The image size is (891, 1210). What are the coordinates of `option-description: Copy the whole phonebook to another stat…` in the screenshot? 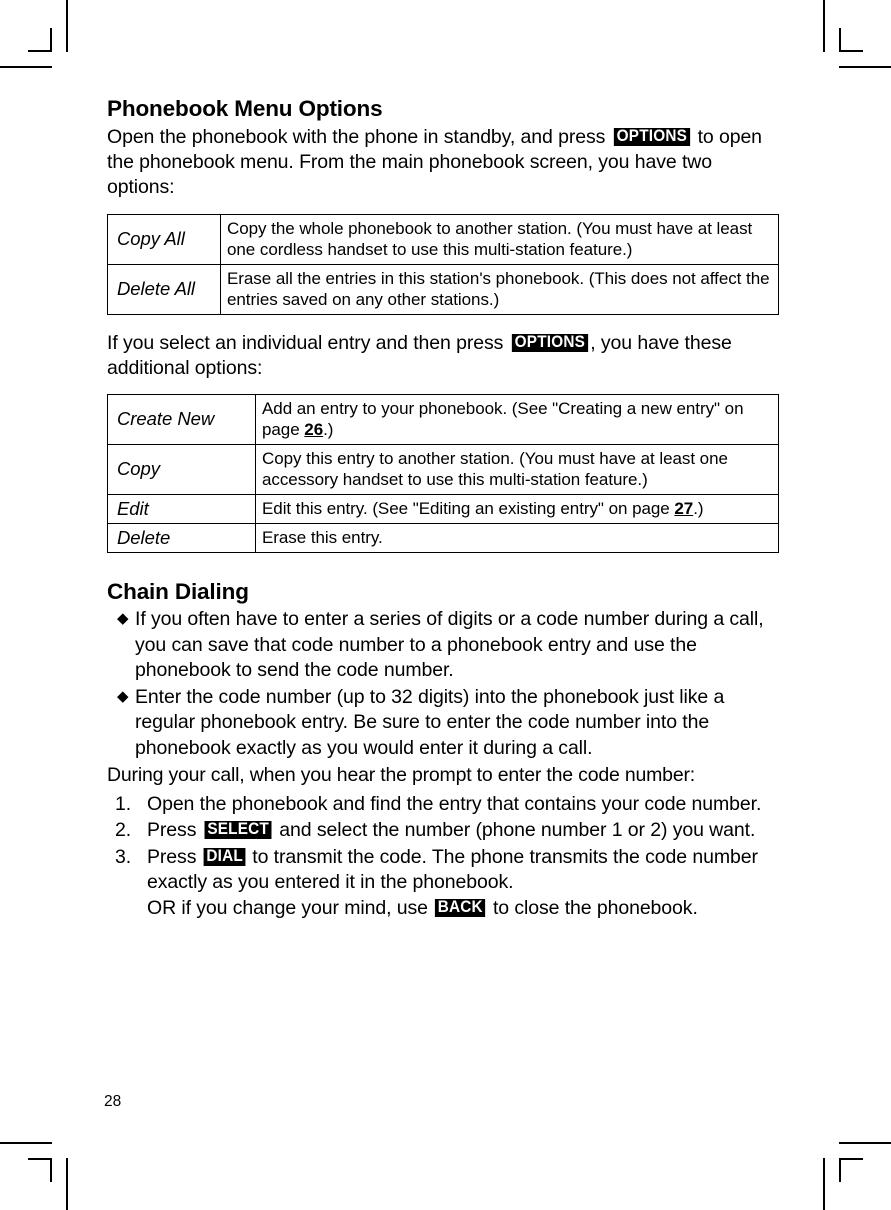 It's located at (499, 239).